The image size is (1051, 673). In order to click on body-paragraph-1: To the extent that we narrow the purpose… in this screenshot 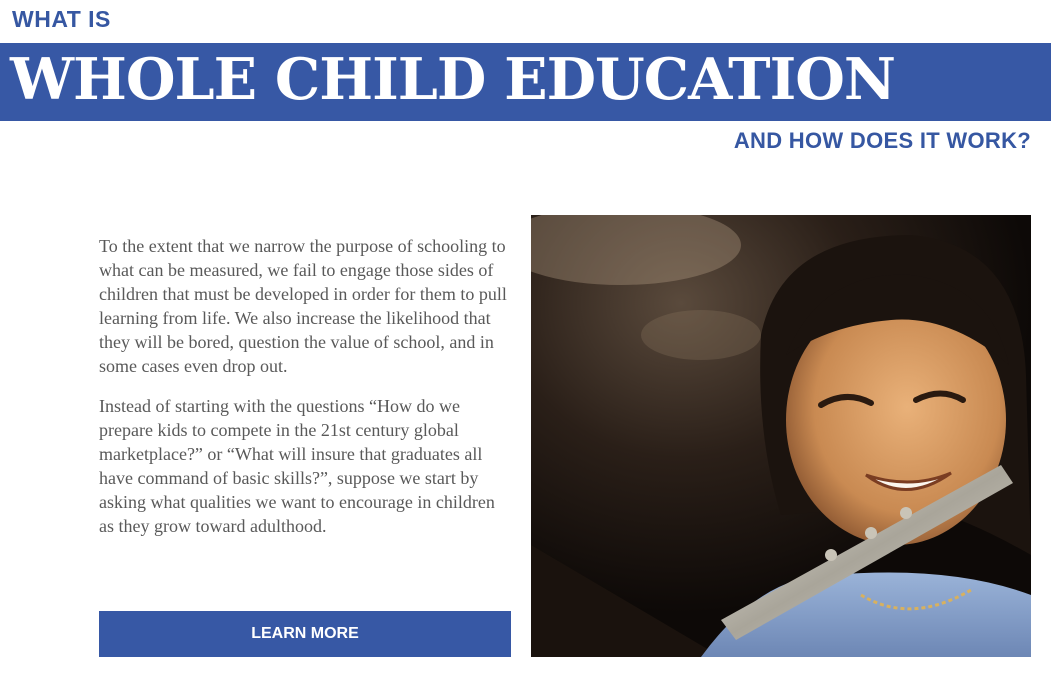, I will do `click(303, 306)`.